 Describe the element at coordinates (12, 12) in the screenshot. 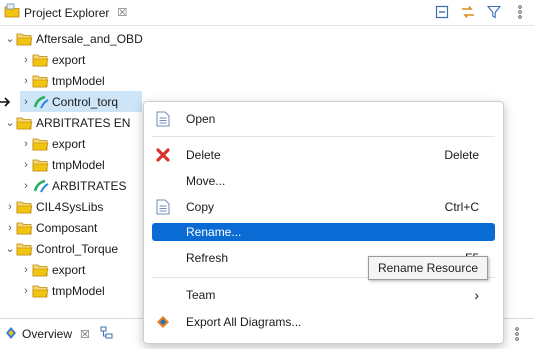

I see `project-explorer-icon` at that location.